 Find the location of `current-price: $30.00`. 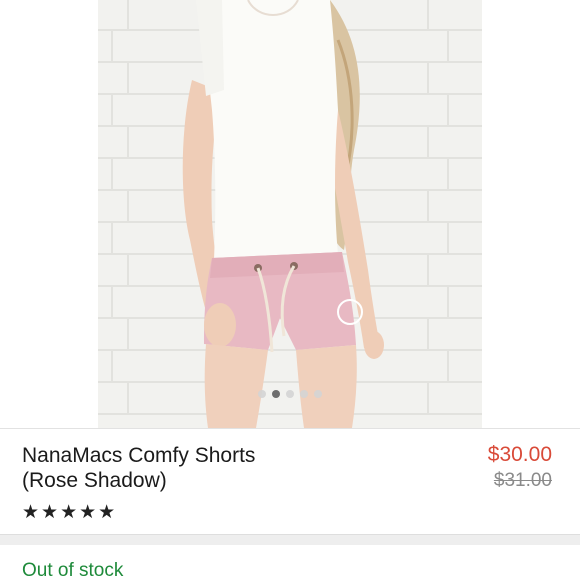

current-price: $30.00 is located at coordinates (519, 454).